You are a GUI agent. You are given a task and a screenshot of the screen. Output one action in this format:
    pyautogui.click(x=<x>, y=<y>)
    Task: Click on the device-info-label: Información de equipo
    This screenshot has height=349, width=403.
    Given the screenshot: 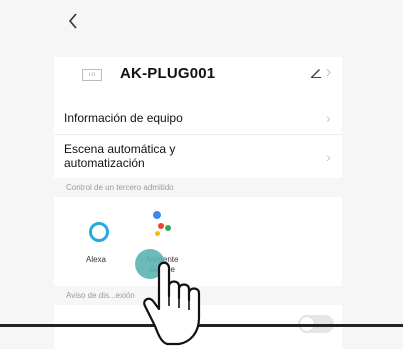 What is the action you would take?
    pyautogui.click(x=123, y=118)
    